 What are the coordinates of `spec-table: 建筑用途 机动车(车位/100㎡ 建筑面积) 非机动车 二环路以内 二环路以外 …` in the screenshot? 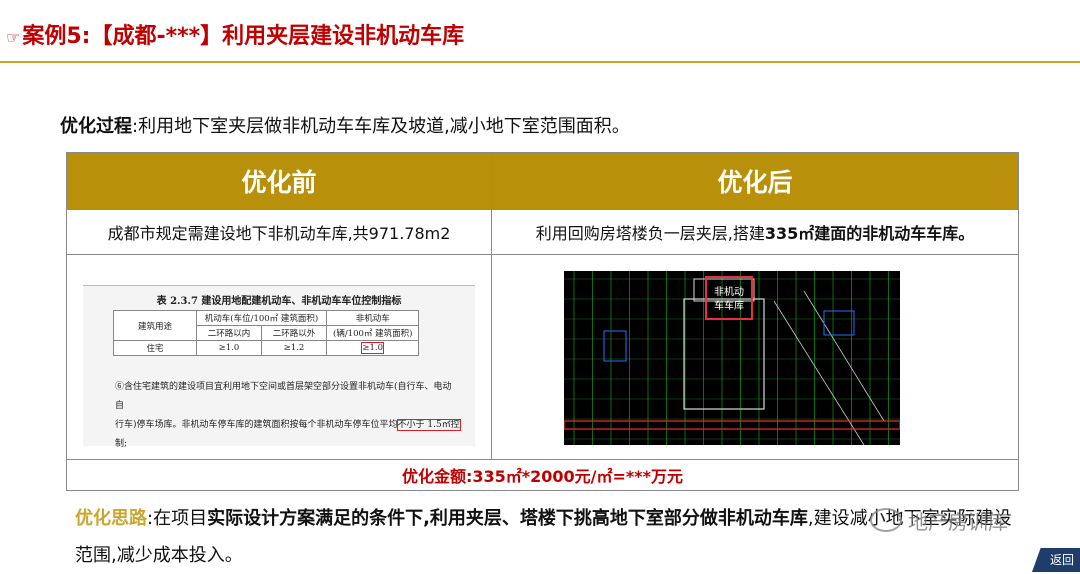 It's located at (266, 333).